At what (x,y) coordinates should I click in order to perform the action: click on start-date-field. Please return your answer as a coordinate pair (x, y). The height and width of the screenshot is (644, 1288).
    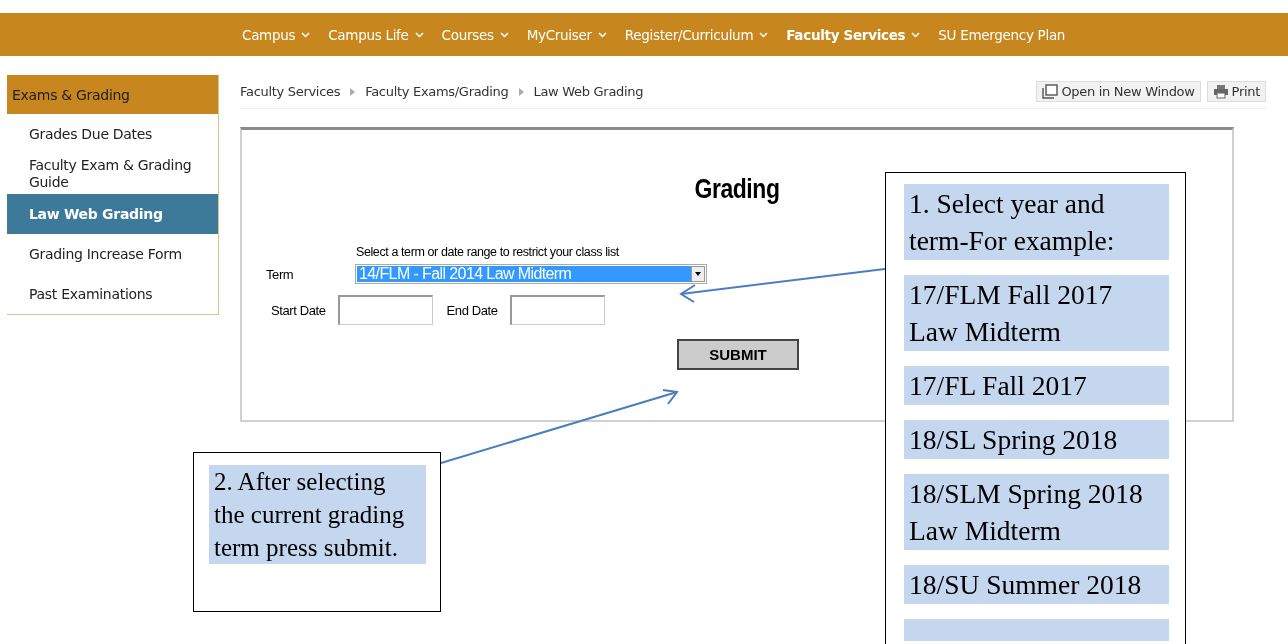
    Looking at the image, I should click on (385, 310).